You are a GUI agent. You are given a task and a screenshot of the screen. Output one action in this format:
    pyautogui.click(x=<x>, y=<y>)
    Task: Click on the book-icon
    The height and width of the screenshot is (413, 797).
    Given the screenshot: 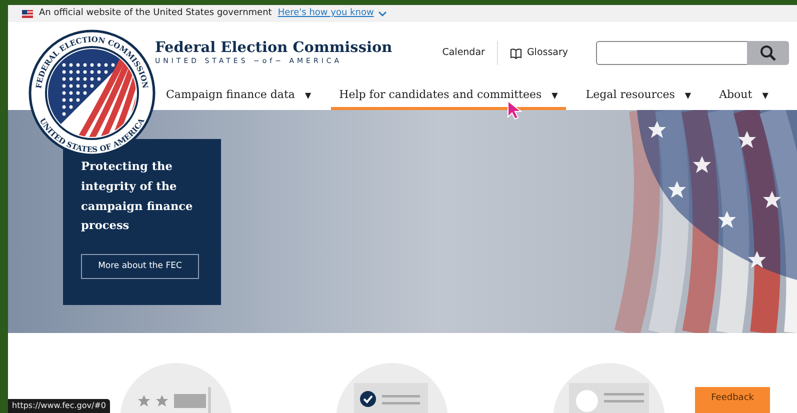 What is the action you would take?
    pyautogui.click(x=516, y=53)
    